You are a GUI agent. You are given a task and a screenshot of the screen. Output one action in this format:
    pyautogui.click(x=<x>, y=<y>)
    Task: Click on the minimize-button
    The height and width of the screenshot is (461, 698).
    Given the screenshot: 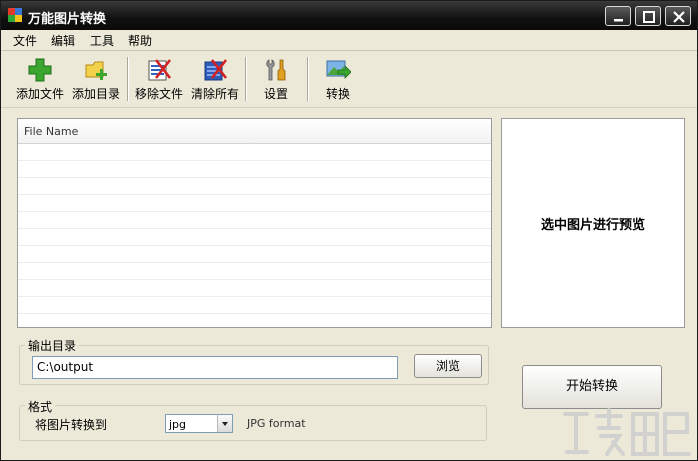 What is the action you would take?
    pyautogui.click(x=618, y=16)
    